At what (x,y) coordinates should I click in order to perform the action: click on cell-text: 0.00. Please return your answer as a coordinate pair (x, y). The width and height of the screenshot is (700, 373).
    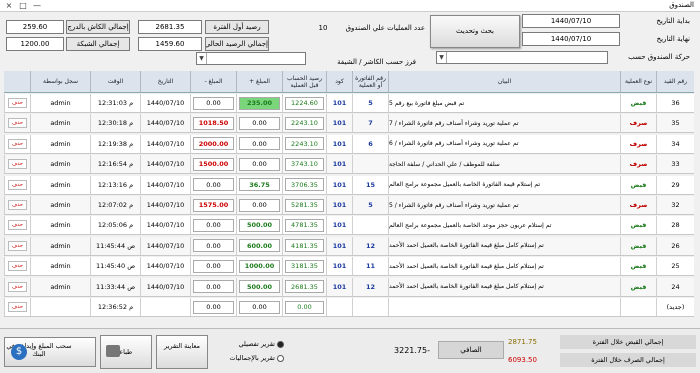
    Looking at the image, I should click on (259, 123).